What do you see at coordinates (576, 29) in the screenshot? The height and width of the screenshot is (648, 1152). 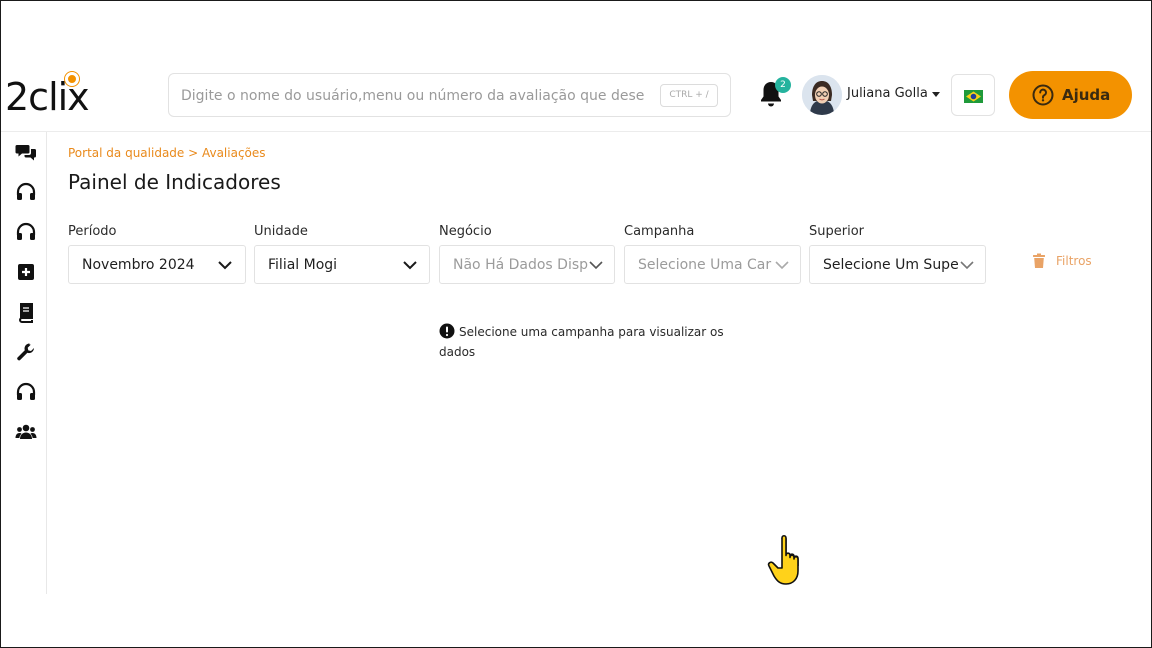 I see `top-blank-band` at bounding box center [576, 29].